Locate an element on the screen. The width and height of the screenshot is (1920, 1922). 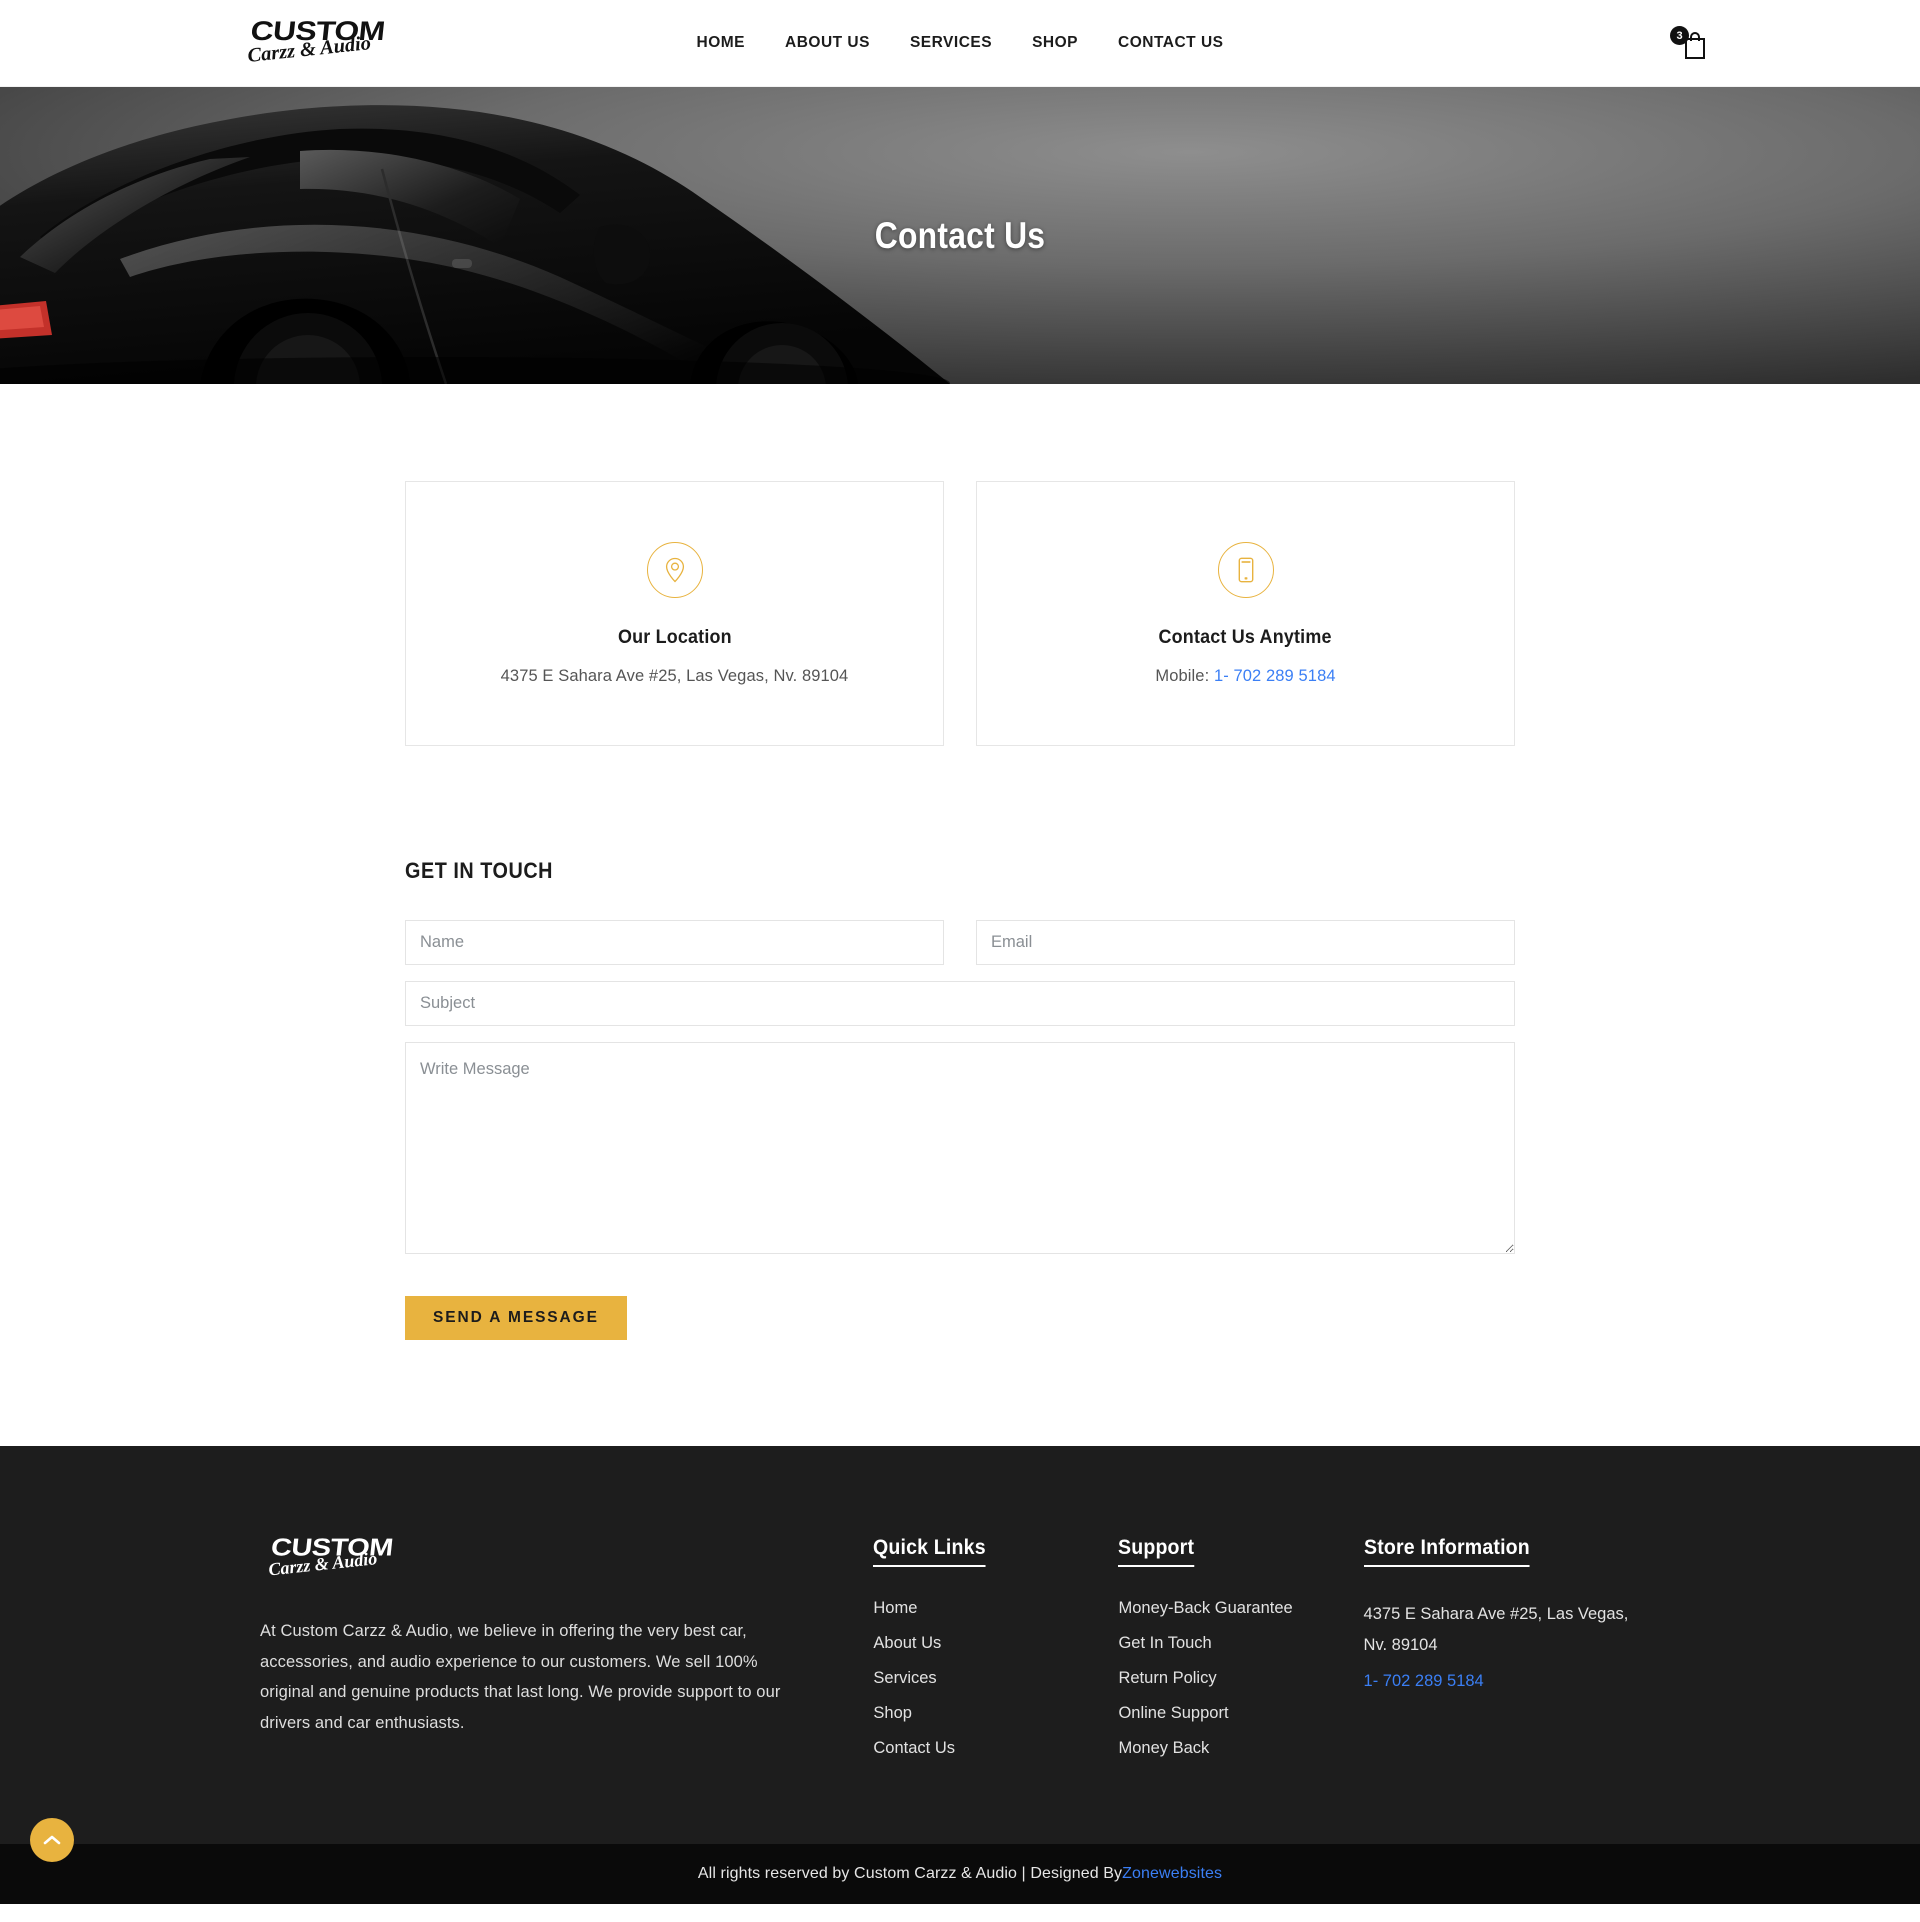
list-item: Online Support is located at coordinates (1240, 1713).